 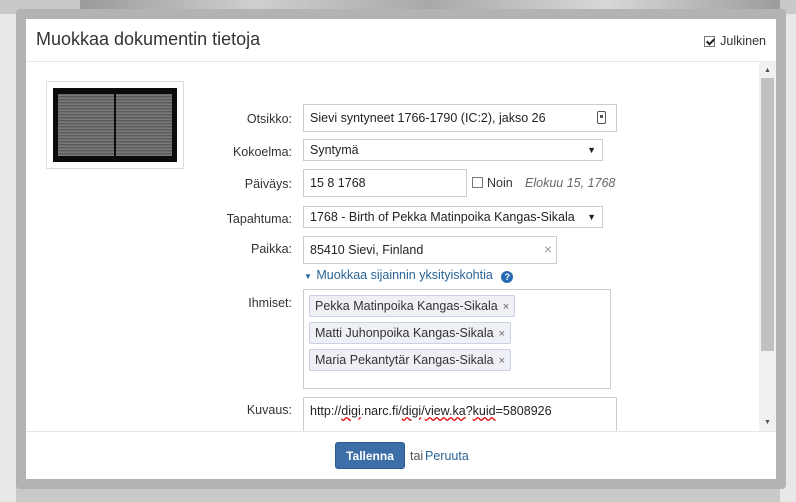 I want to click on document-page-left, so click(x=86, y=125).